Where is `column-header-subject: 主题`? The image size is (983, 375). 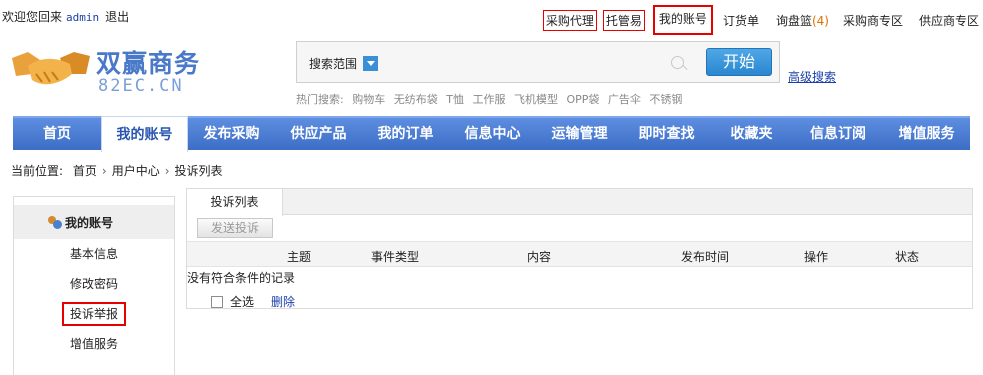
column-header-subject: 主题 is located at coordinates (299, 257).